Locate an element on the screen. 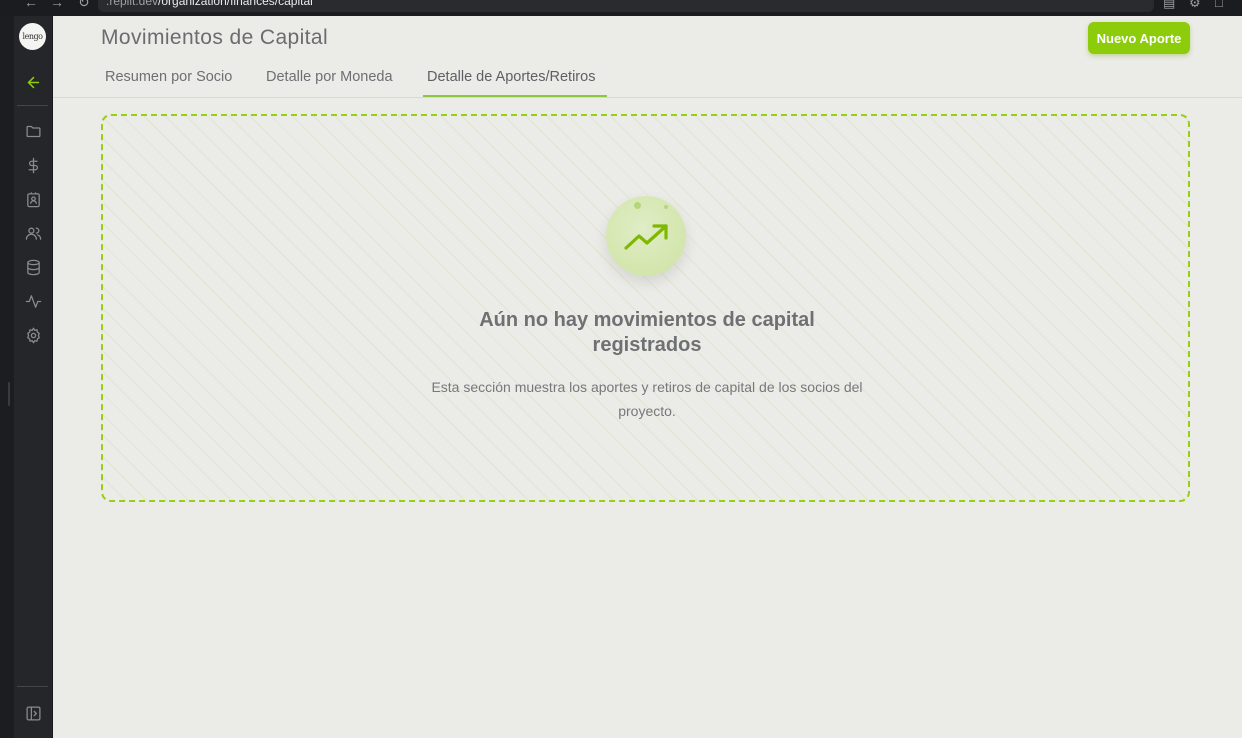 The image size is (1242, 738). folder-icon is located at coordinates (33, 131).